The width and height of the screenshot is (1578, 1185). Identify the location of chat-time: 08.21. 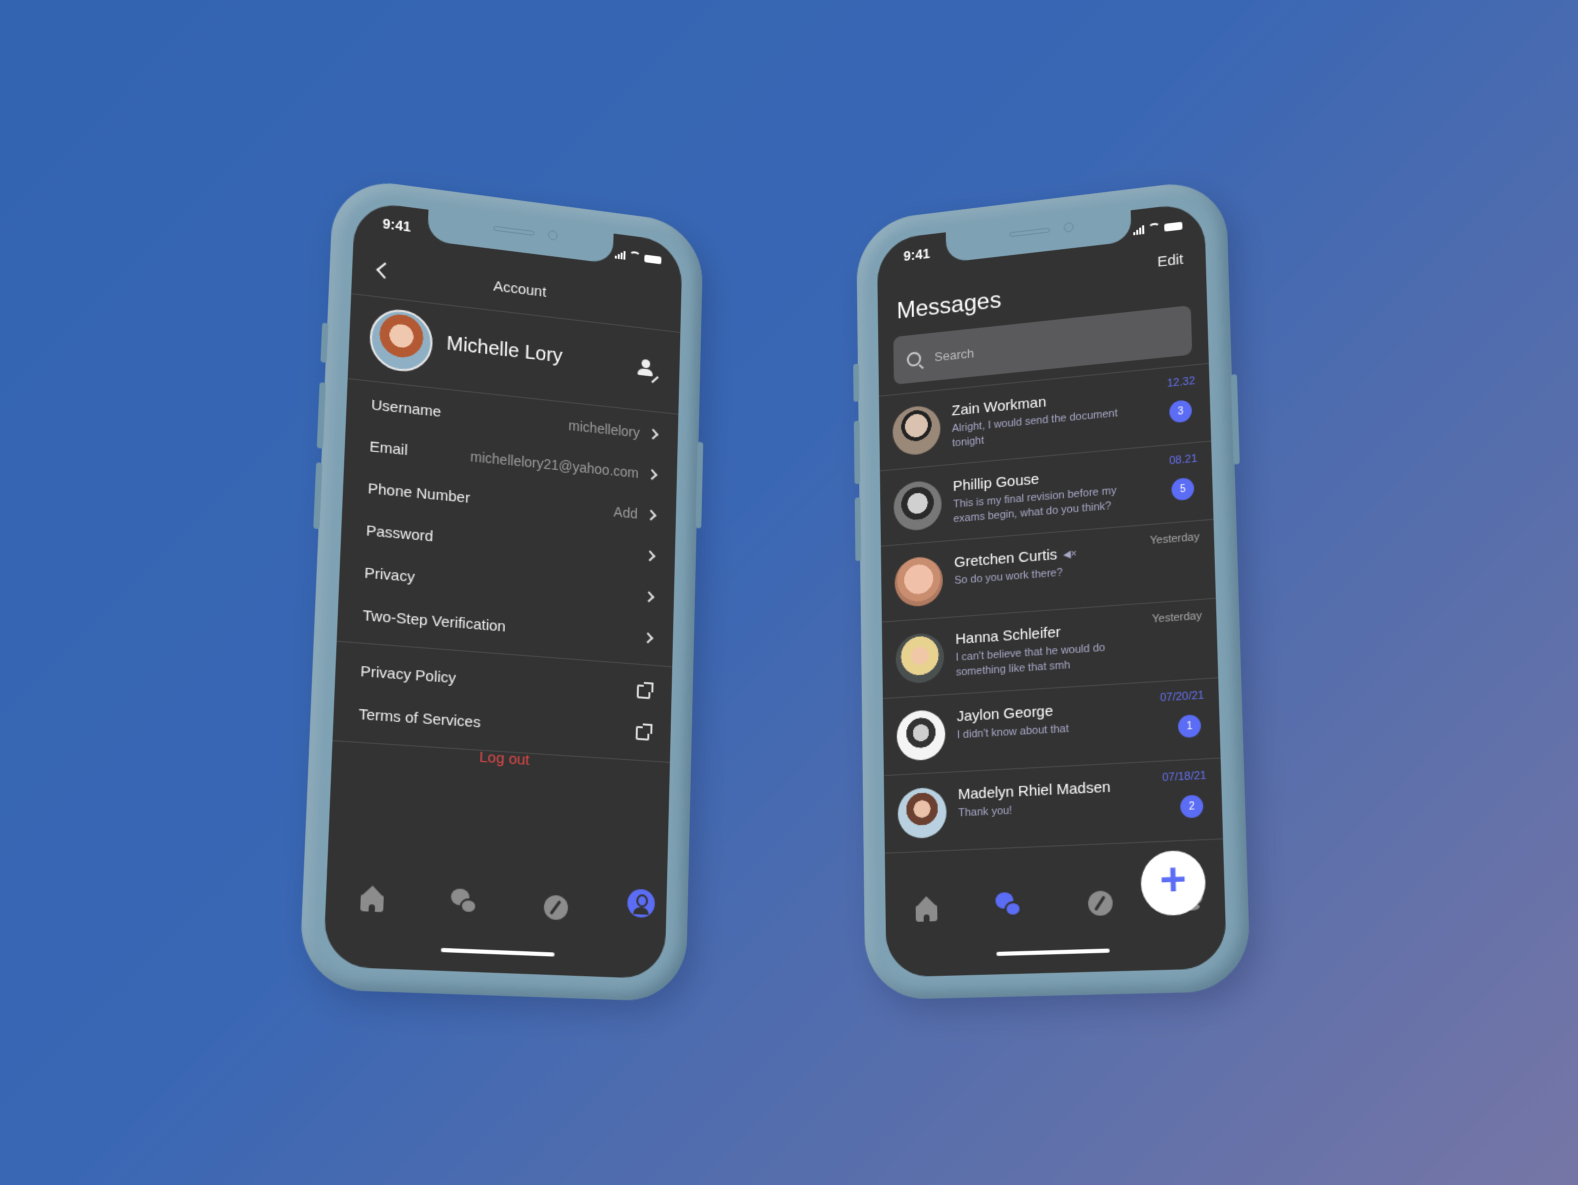
(1183, 460).